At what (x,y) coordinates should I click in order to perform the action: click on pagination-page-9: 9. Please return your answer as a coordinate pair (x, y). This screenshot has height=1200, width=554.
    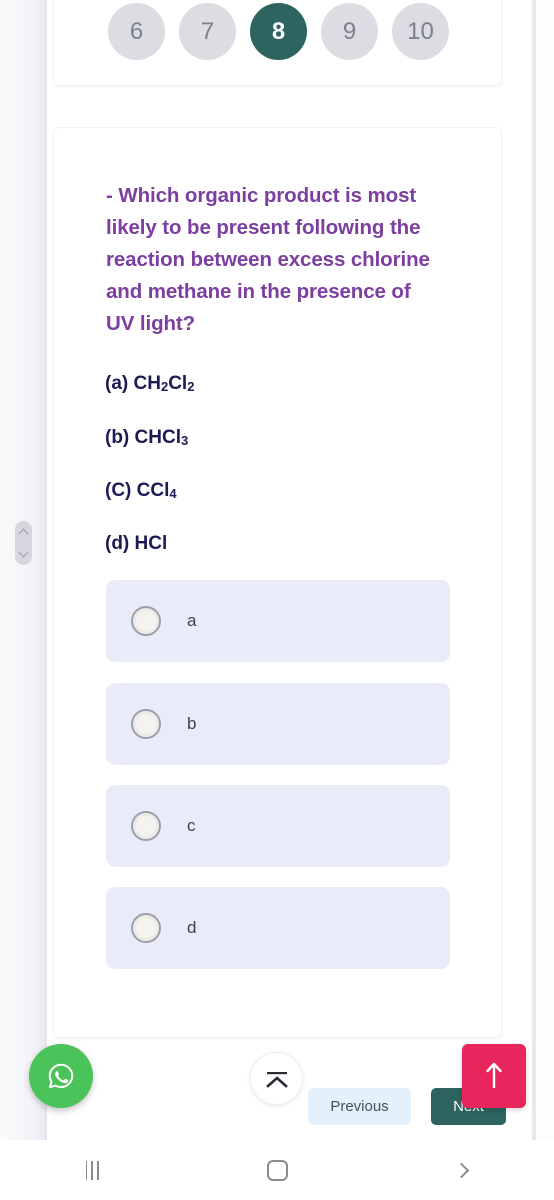
    Looking at the image, I should click on (349, 31).